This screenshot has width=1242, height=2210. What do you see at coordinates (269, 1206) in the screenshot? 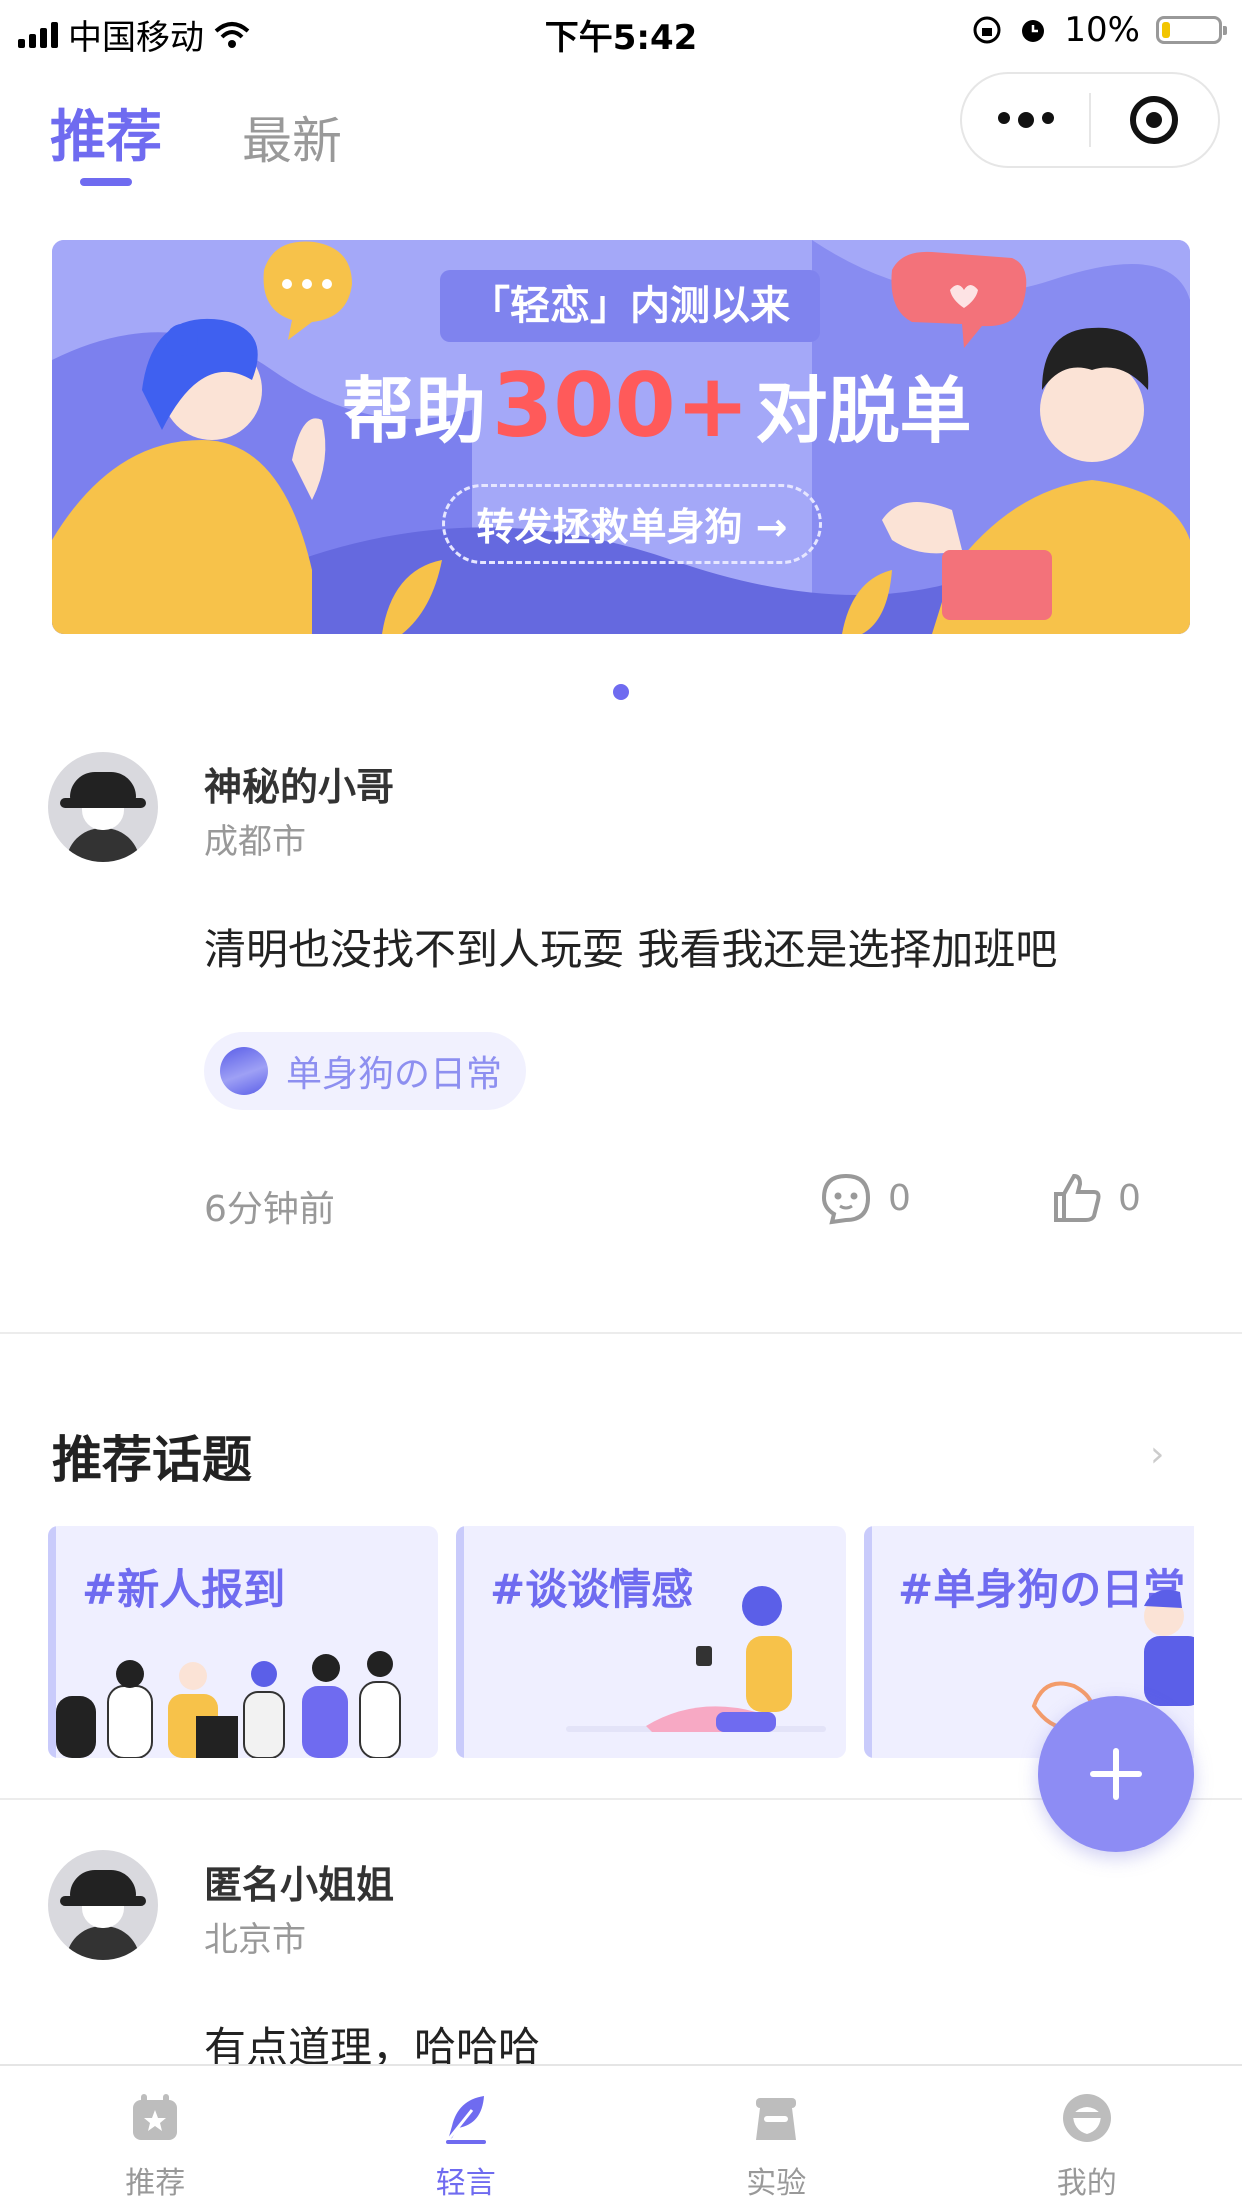
I see `post-time: 6分钟前` at bounding box center [269, 1206].